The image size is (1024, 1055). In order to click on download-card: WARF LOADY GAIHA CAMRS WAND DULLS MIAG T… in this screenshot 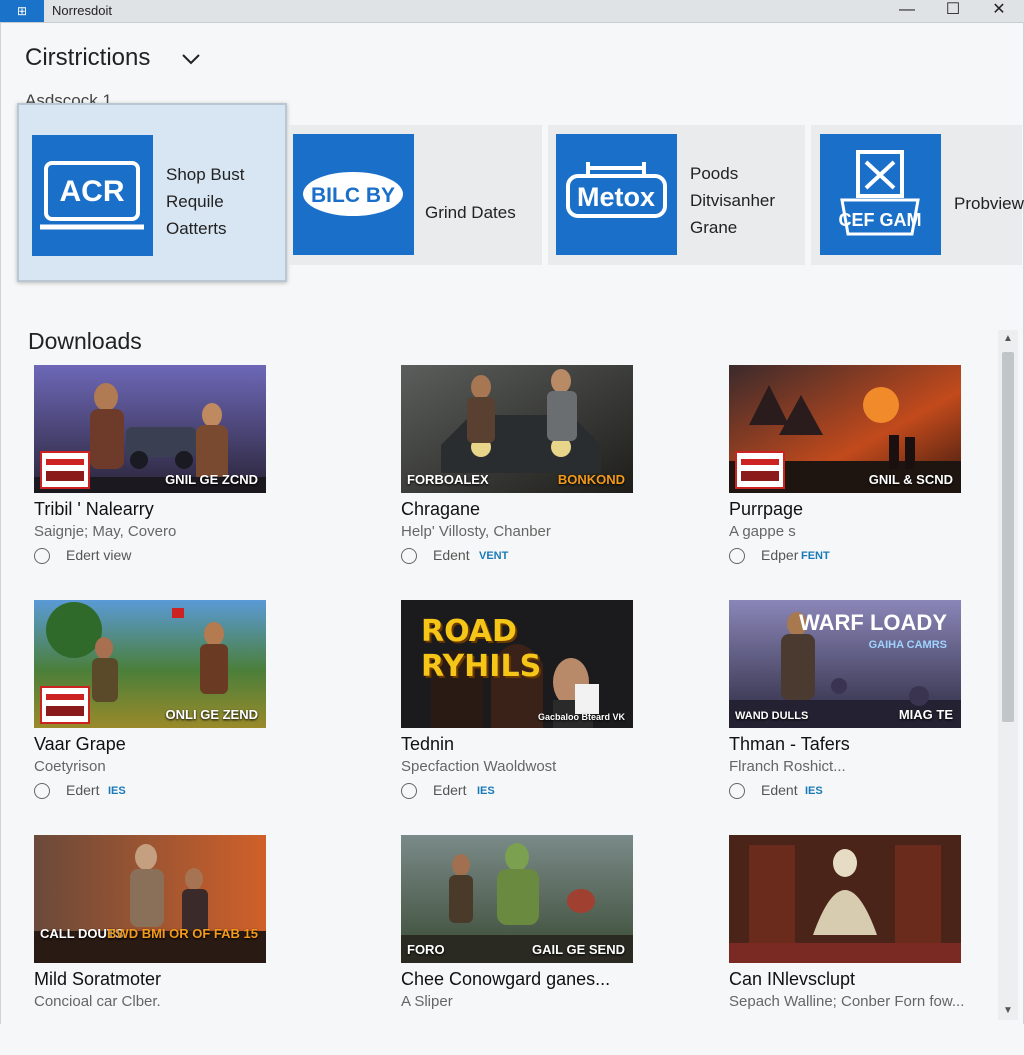, I will do `click(876, 710)`.